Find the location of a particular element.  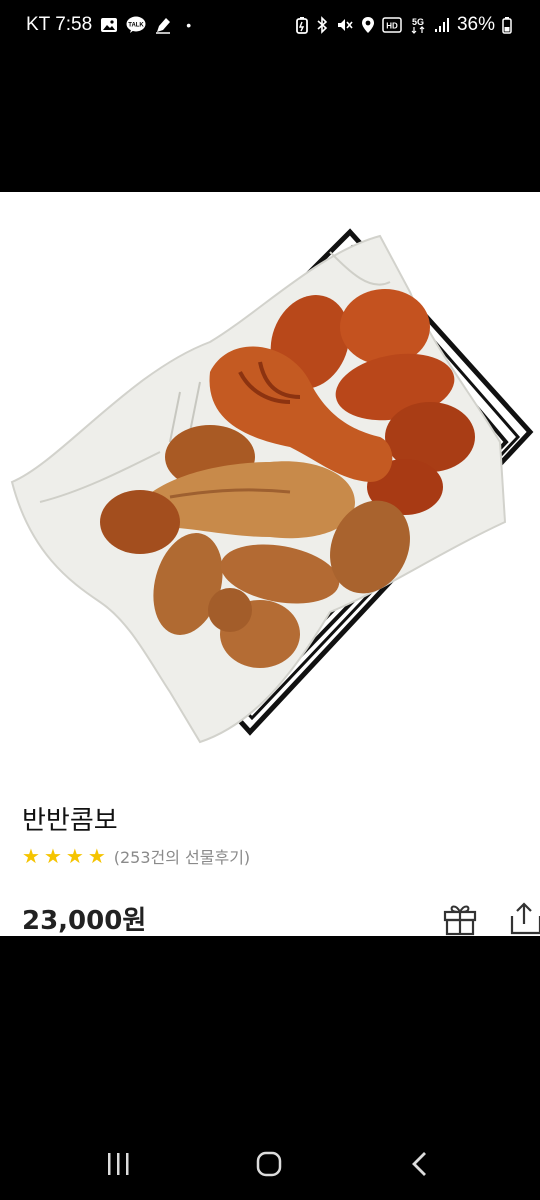

product-title: 반반콤보 is located at coordinates (70, 821).